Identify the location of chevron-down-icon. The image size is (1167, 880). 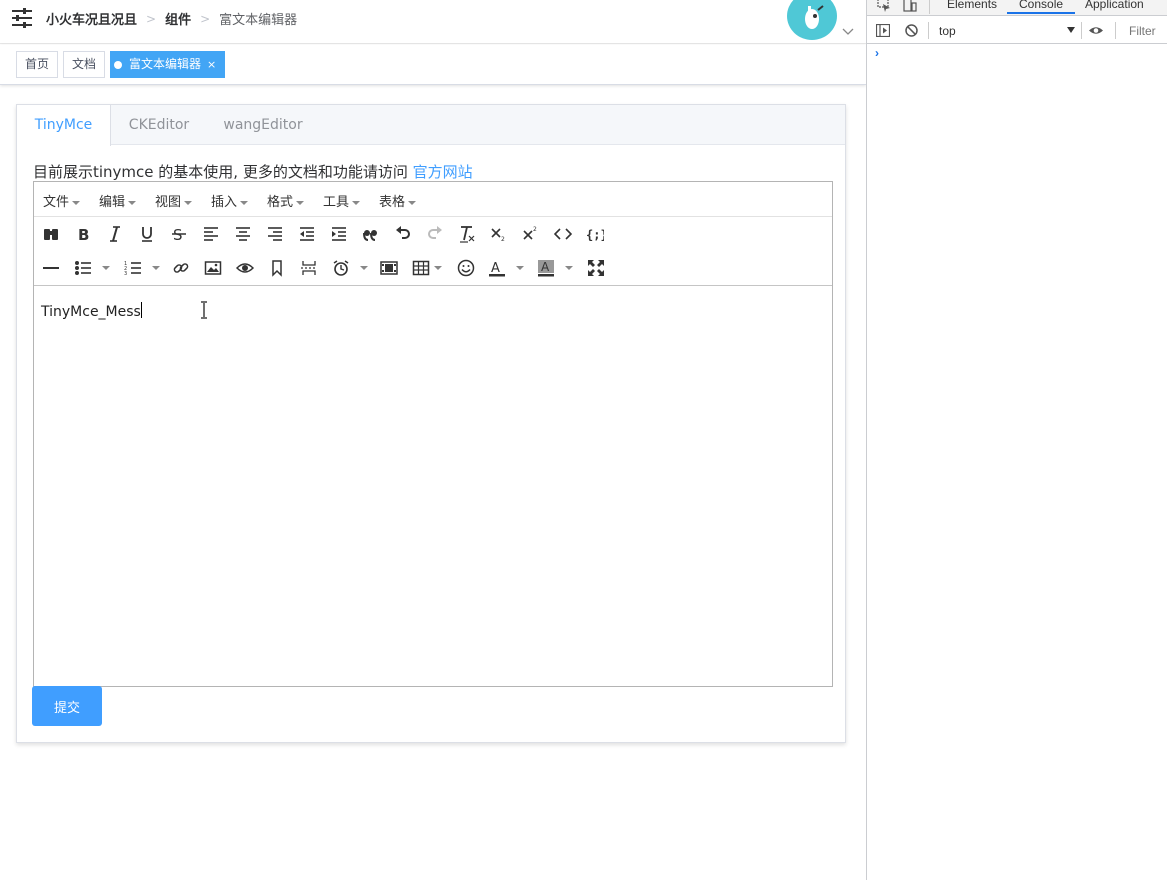
(848, 32).